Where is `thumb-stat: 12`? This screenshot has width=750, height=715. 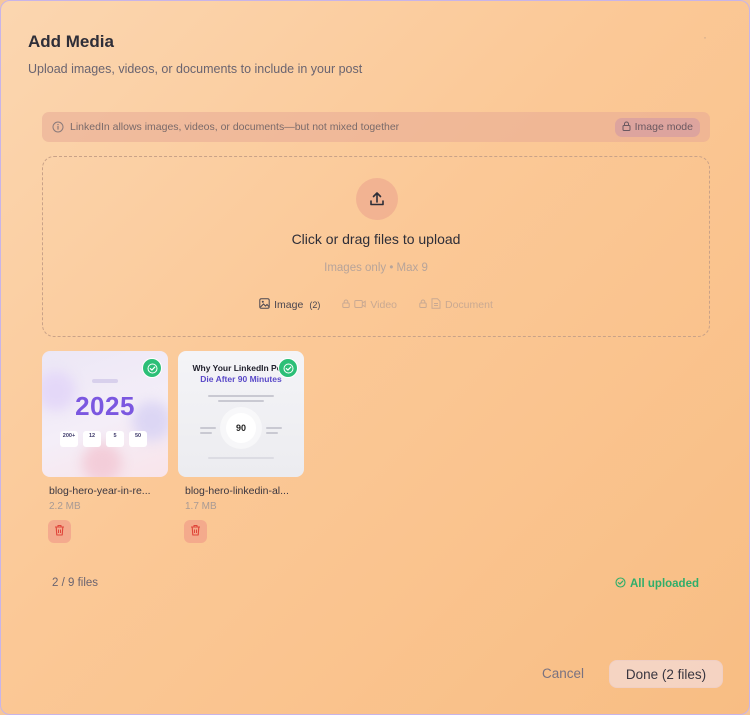 thumb-stat: 12 is located at coordinates (92, 439).